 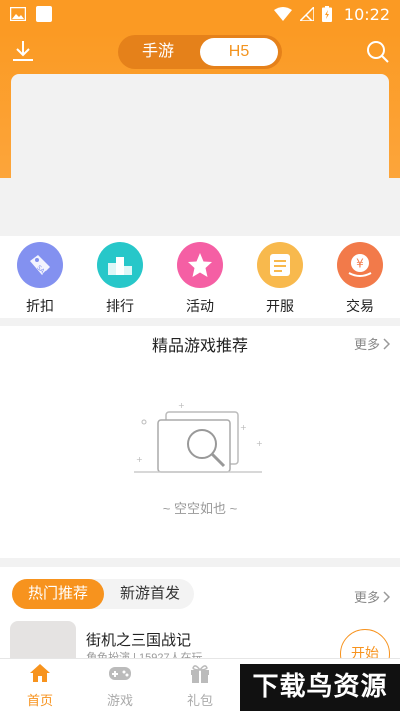 I want to click on quick-item-trade: ¥ 交易, so click(x=360, y=279).